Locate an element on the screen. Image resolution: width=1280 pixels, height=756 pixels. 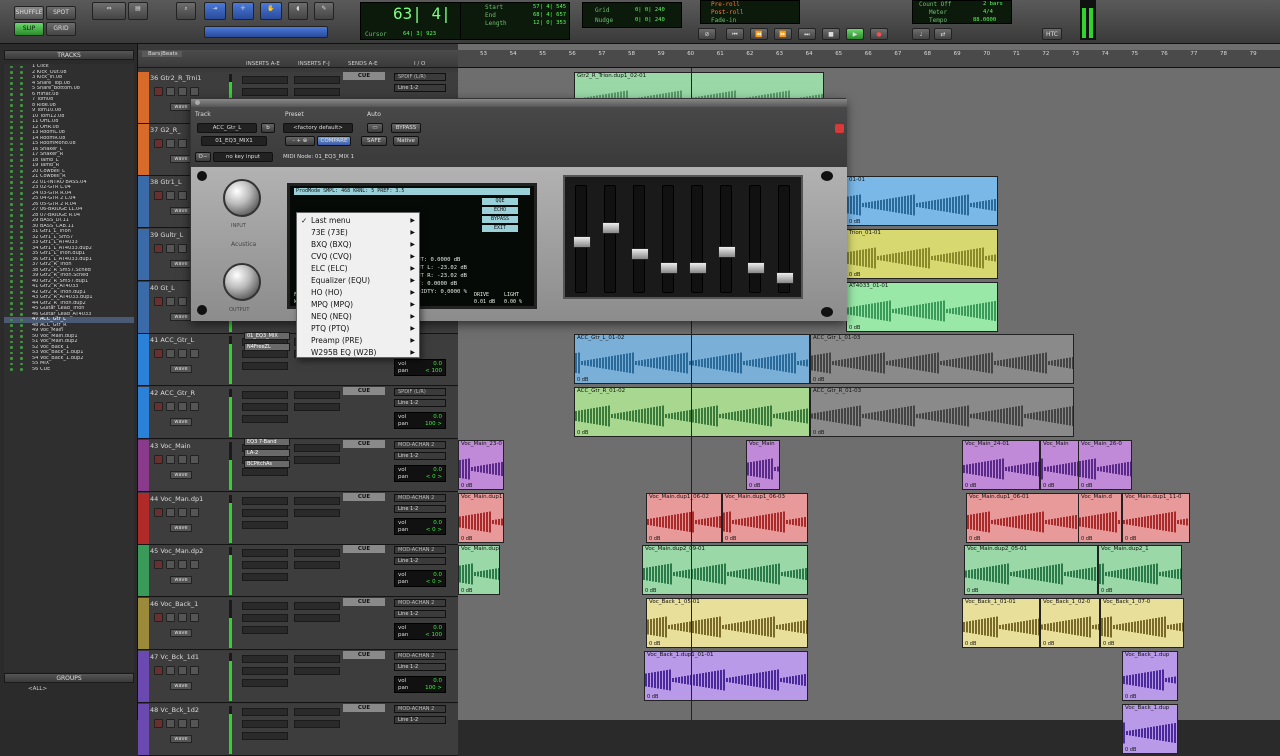
stop-icon: ■ is located at coordinates (831, 34).